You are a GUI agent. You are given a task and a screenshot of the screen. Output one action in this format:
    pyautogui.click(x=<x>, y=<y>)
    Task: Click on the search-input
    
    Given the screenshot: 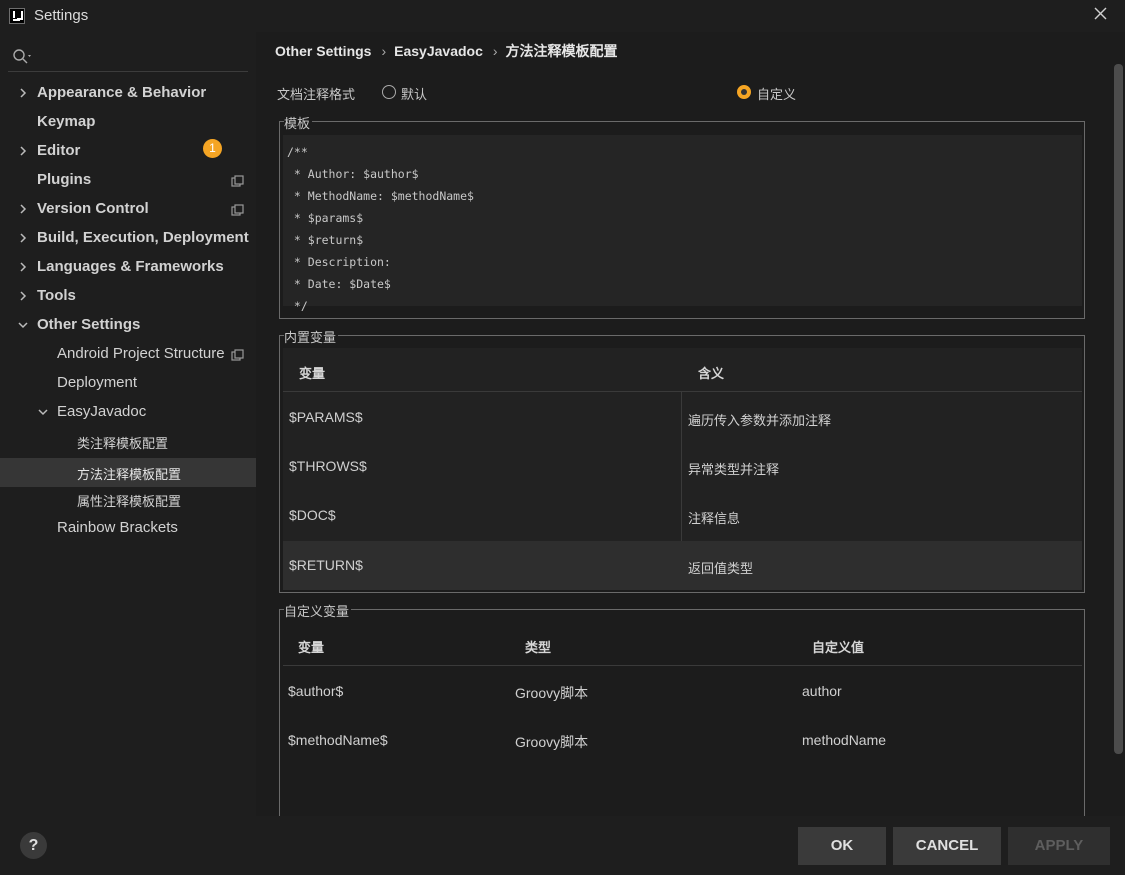 What is the action you would take?
    pyautogui.click(x=128, y=57)
    